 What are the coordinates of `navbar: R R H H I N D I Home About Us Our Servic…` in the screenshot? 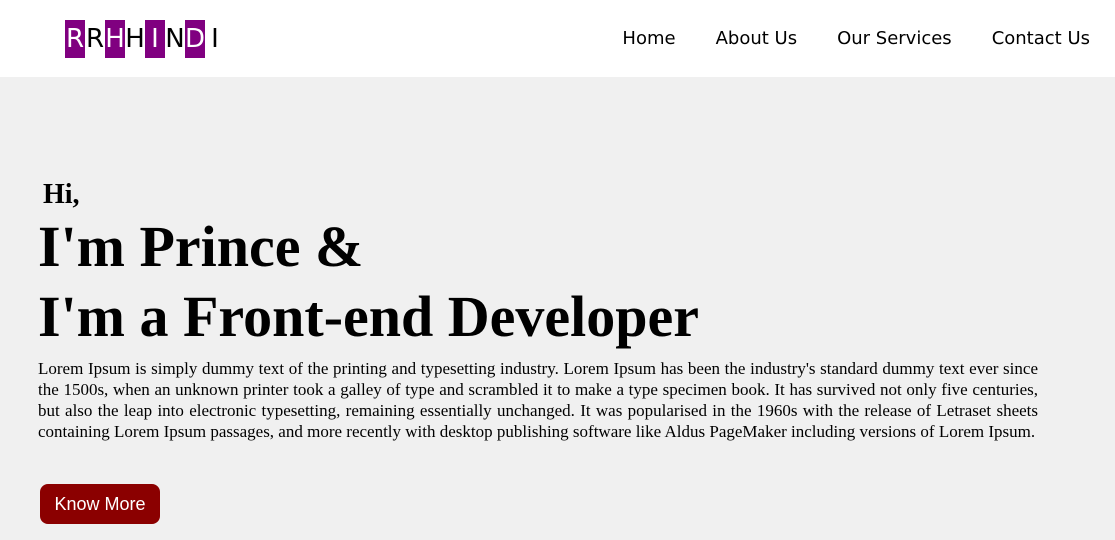 It's located at (557, 38).